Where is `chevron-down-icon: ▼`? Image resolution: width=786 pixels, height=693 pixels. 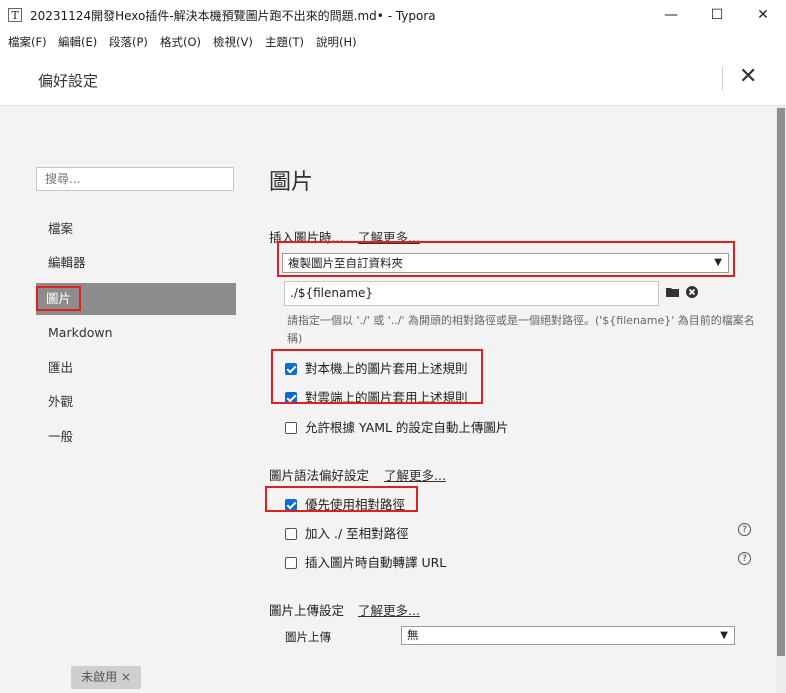
chevron-down-icon: ▼ is located at coordinates (724, 635).